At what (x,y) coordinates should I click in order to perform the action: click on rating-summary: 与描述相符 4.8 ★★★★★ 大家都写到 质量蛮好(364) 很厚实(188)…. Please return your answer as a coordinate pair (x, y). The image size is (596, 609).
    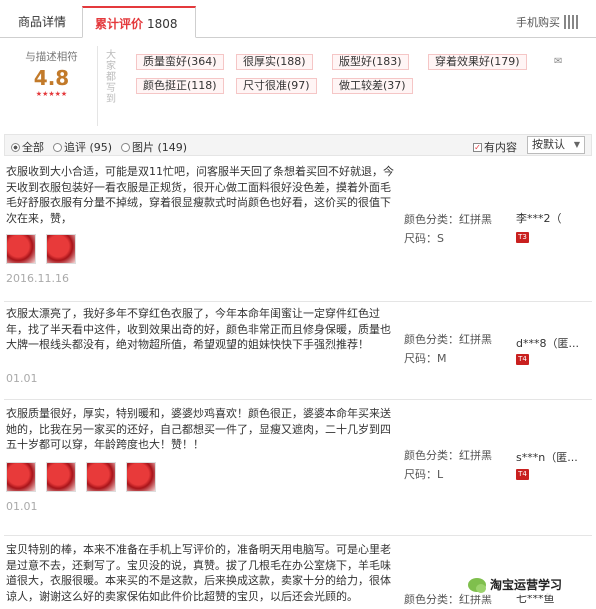
    Looking at the image, I should click on (298, 86).